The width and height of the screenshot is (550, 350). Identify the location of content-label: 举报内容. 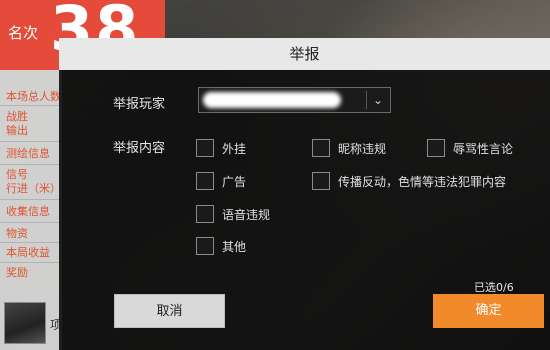
(139, 148).